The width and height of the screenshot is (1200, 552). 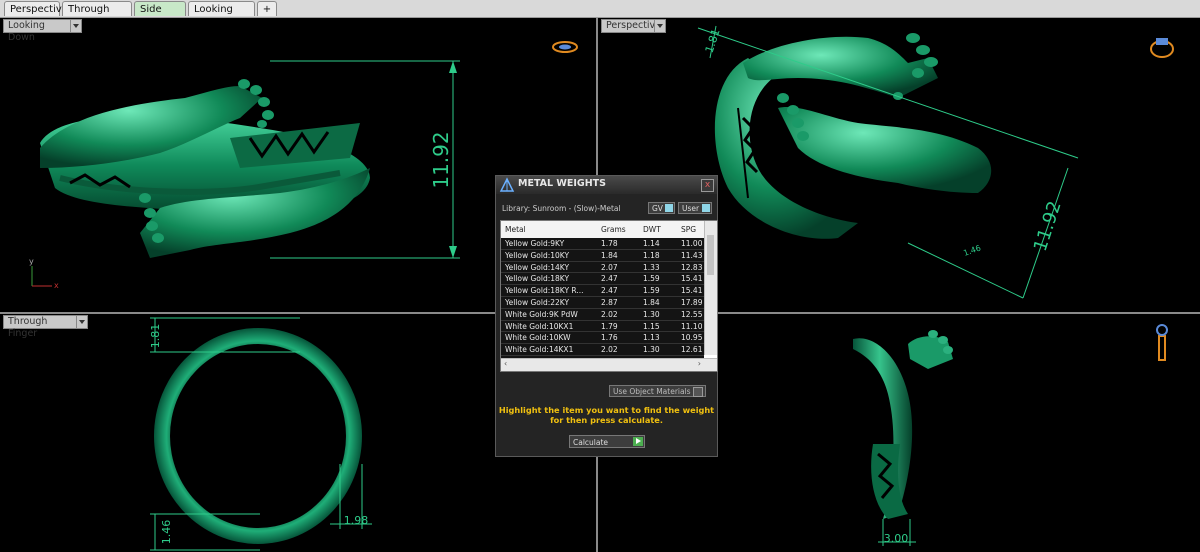 What do you see at coordinates (537, 279) in the screenshot?
I see `cell-metal: Yellow Gold:18KY` at bounding box center [537, 279].